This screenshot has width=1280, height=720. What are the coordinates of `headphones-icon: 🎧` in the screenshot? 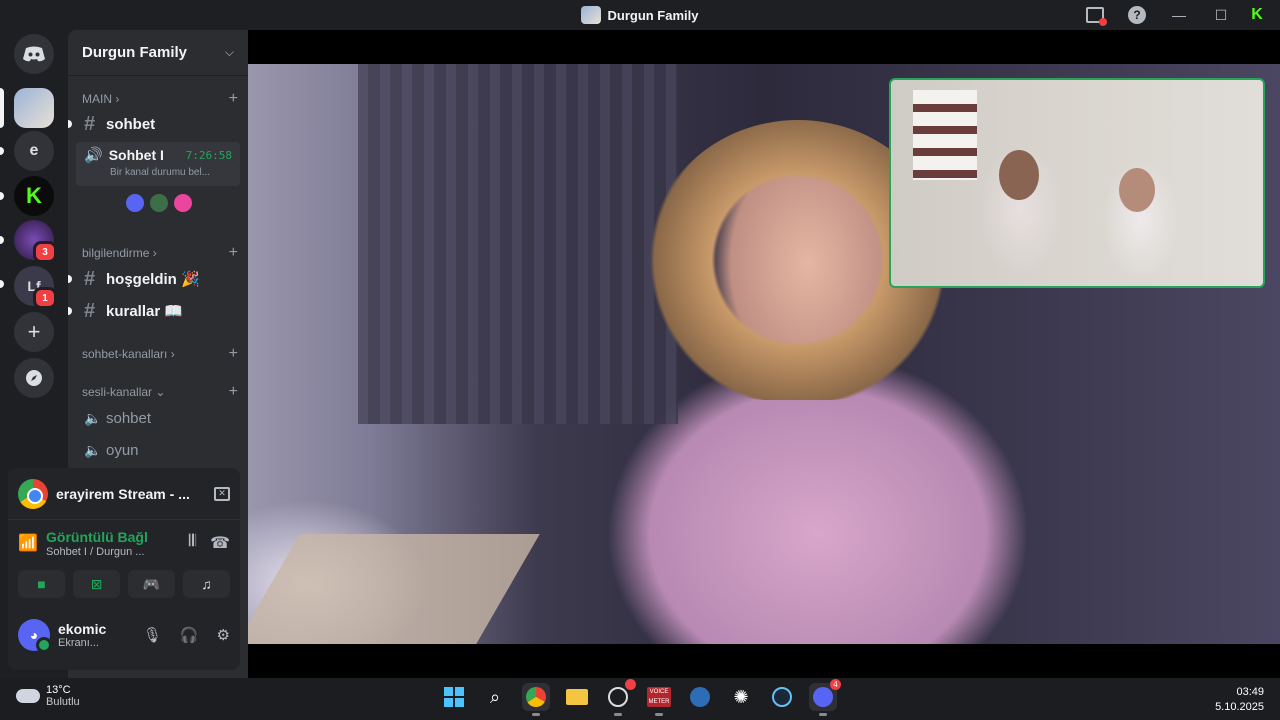 It's located at (189, 635).